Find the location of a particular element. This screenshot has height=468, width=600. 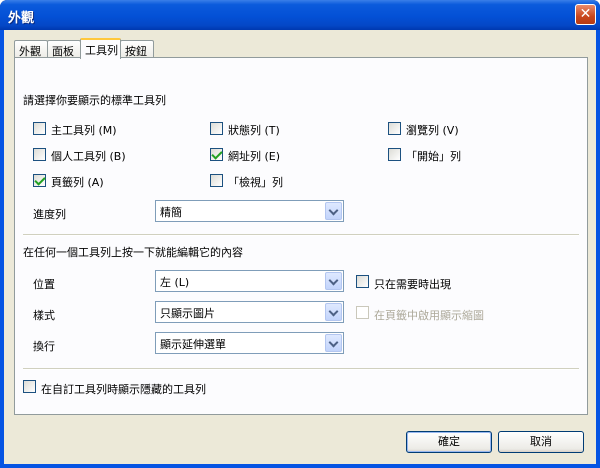

checkbox-start-bar is located at coordinates (394, 154).